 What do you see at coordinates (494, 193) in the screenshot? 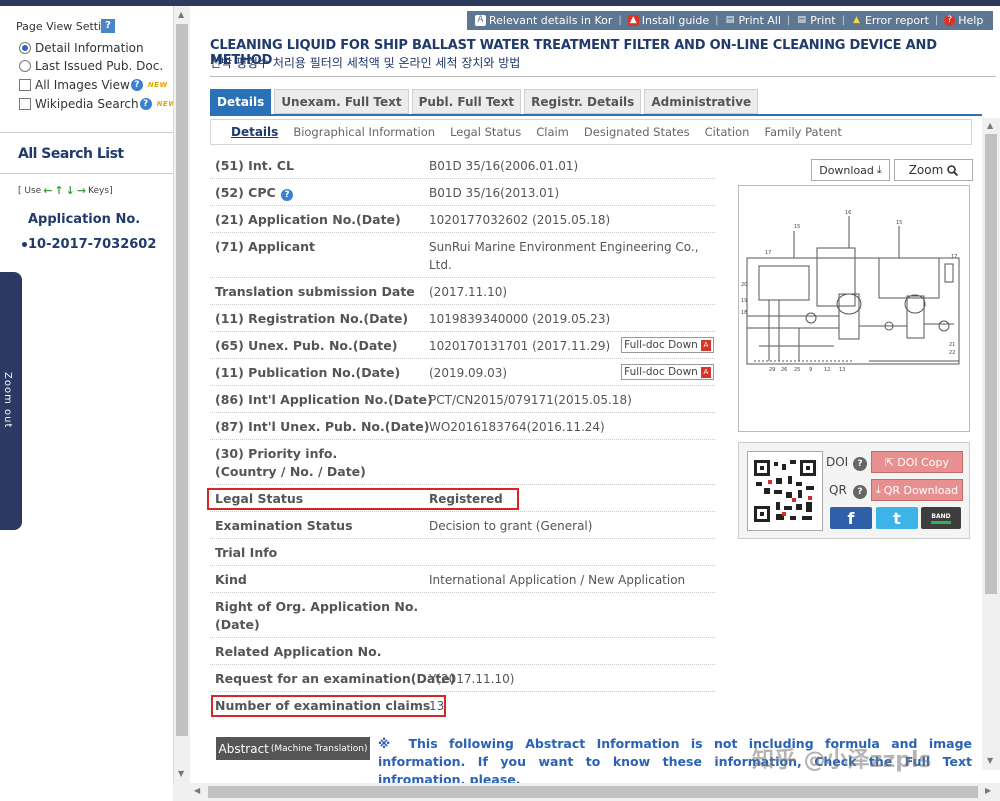
I see `field-value: B01D 35/16(2013.01)` at bounding box center [494, 193].